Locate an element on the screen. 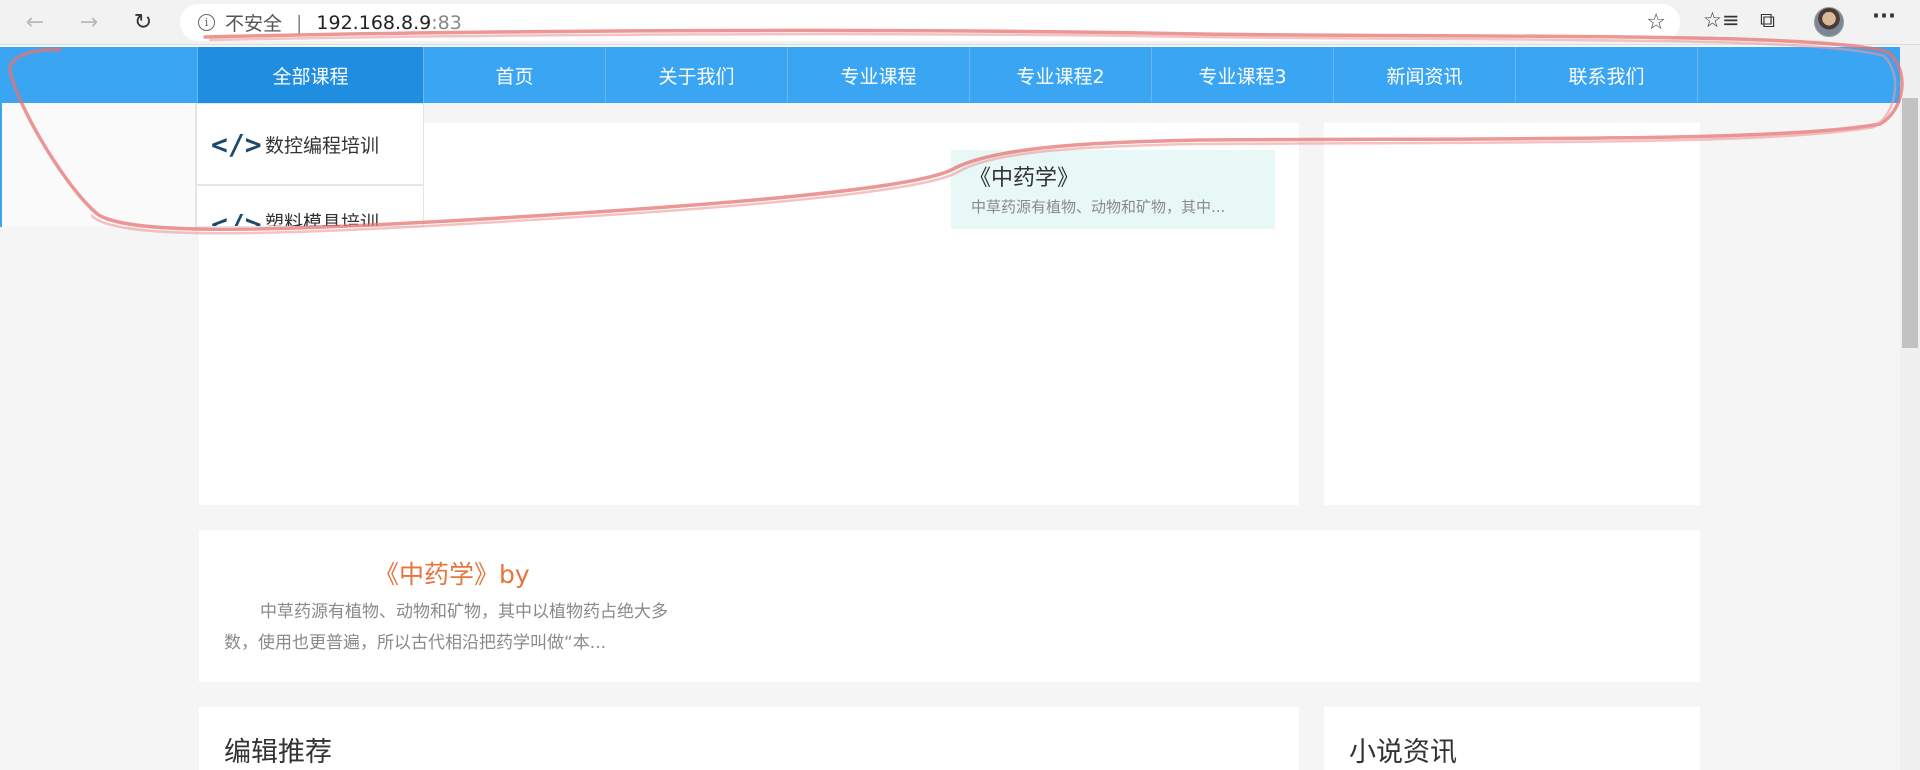 The width and height of the screenshot is (1920, 770). dropdown-item-label: 数控编程培训 is located at coordinates (322, 145).